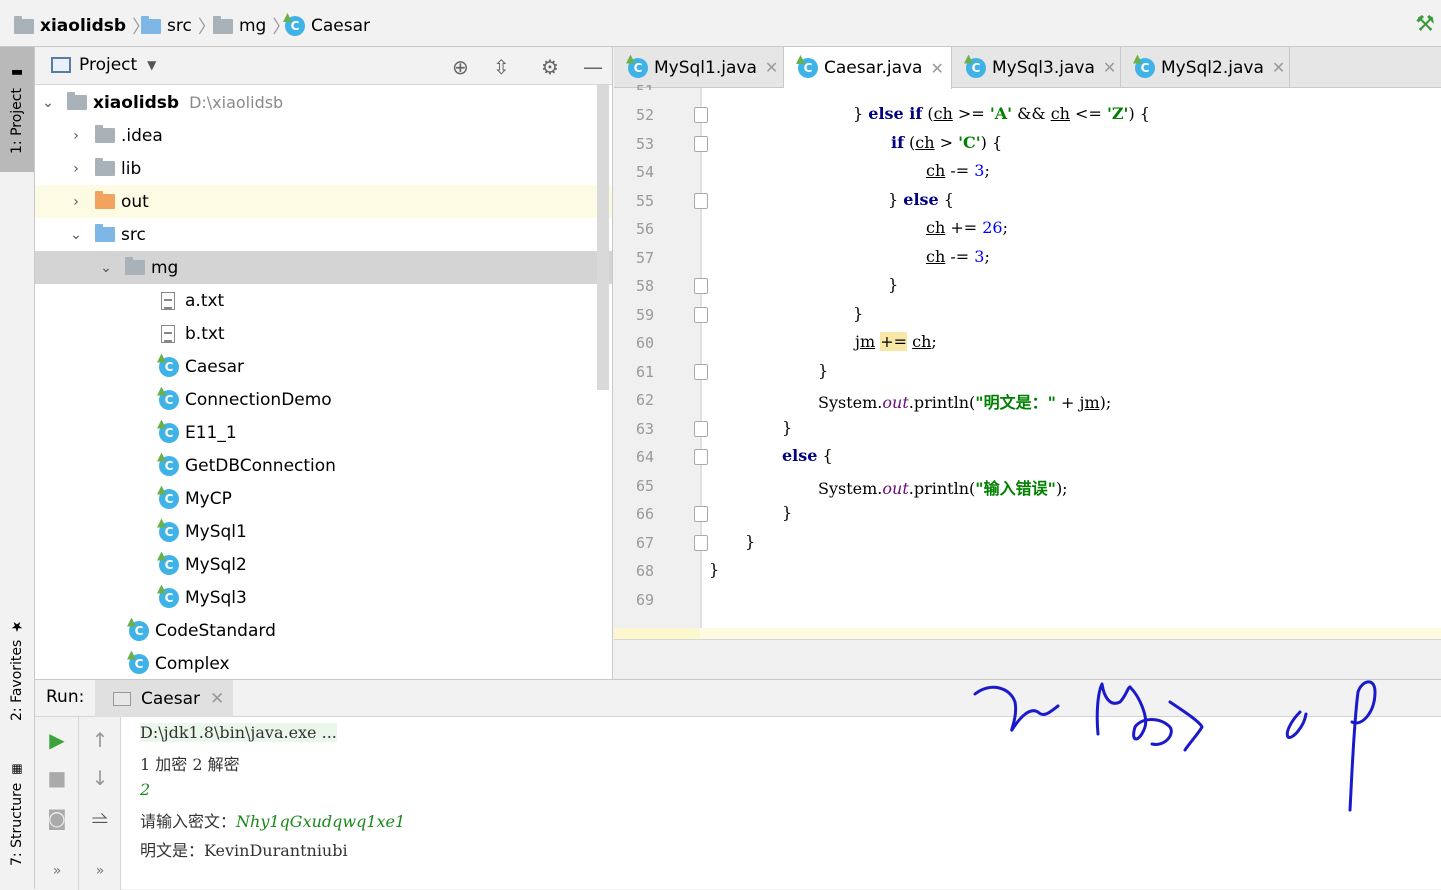 The image size is (1441, 890). What do you see at coordinates (122, 698) in the screenshot?
I see `console-icon` at bounding box center [122, 698].